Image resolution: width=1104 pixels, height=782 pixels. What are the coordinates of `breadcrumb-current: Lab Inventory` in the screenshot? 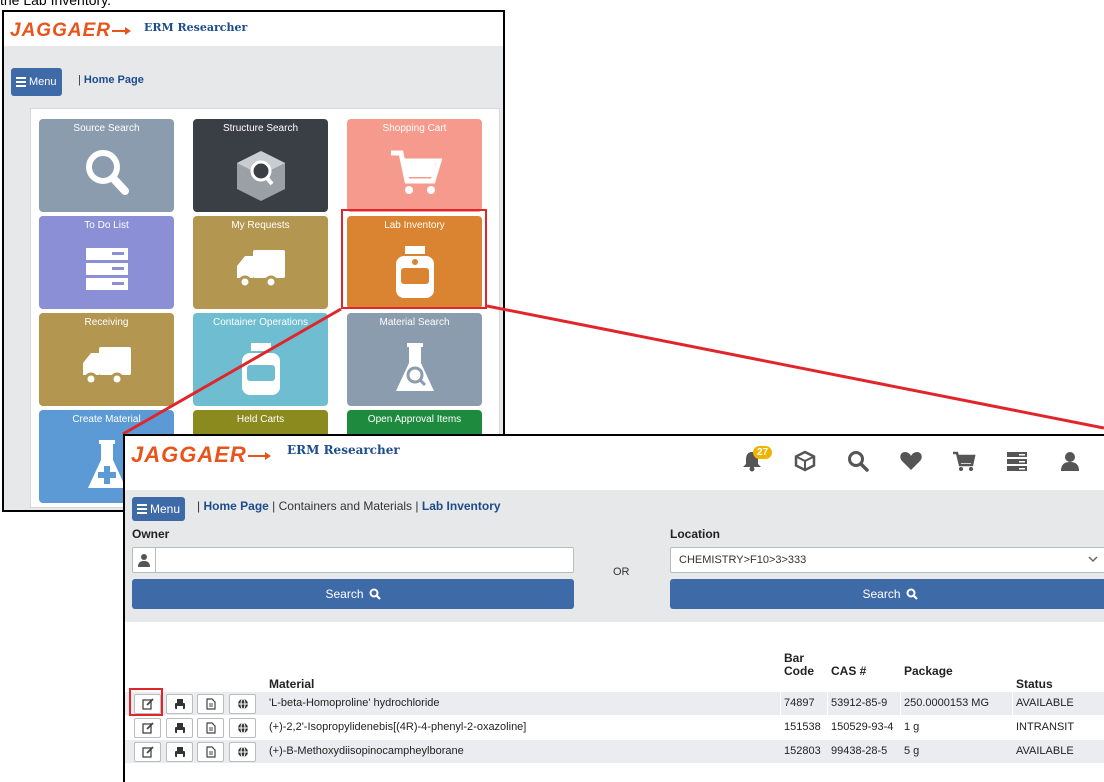 It's located at (461, 506).